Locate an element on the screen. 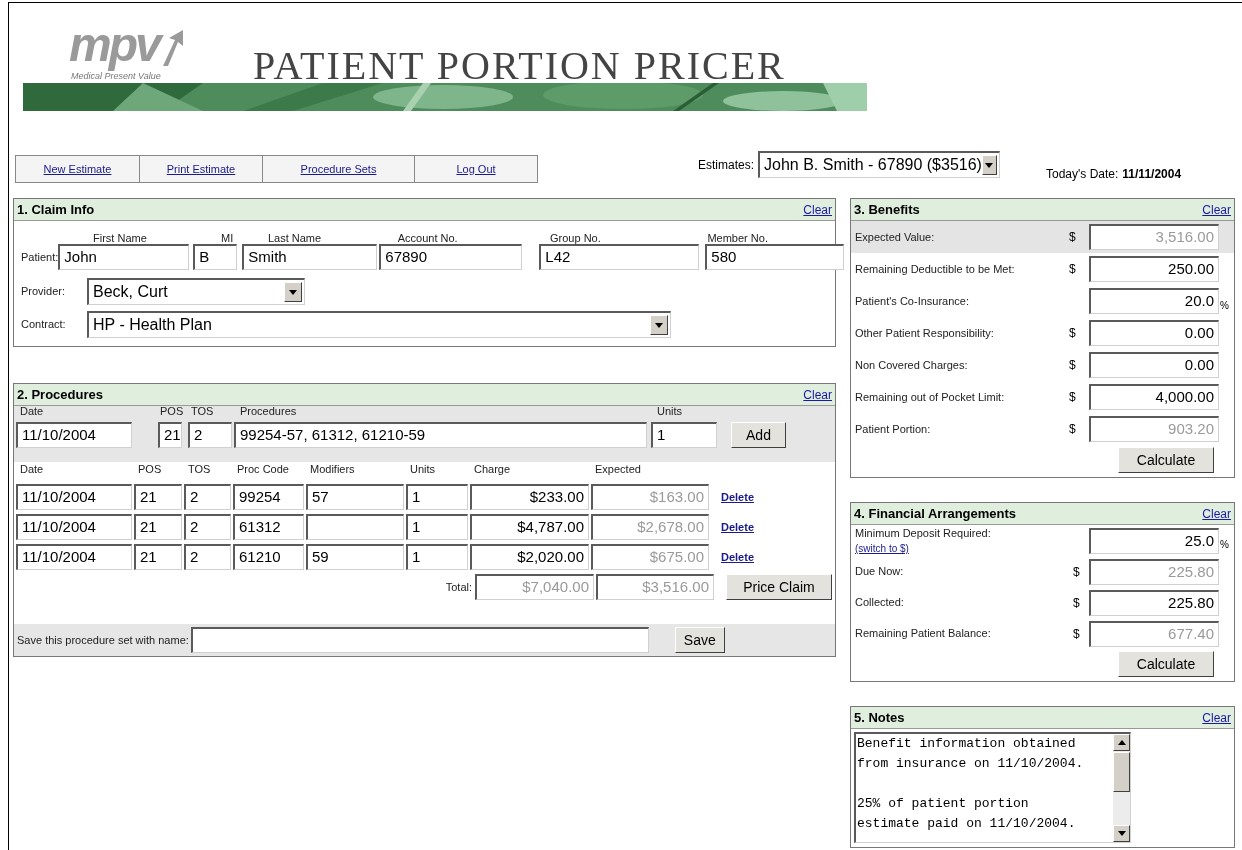  field-label: Non Covered Charges: is located at coordinates (912, 365).